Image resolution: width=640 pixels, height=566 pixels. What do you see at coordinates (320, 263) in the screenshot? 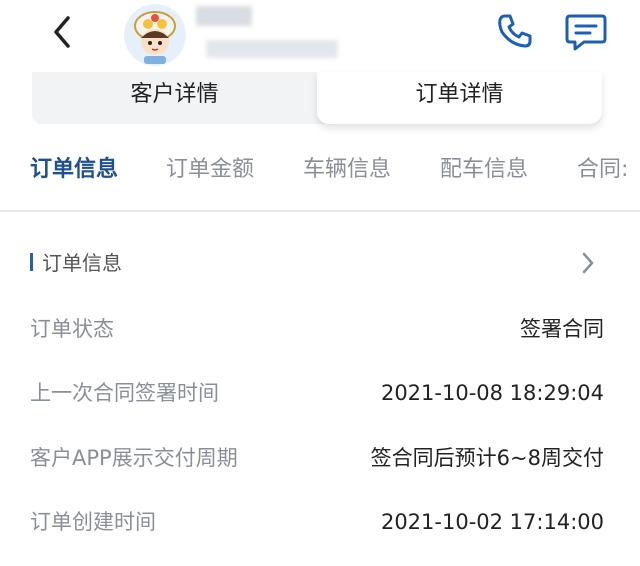
I see `section-header-order-info: 订单信息` at bounding box center [320, 263].